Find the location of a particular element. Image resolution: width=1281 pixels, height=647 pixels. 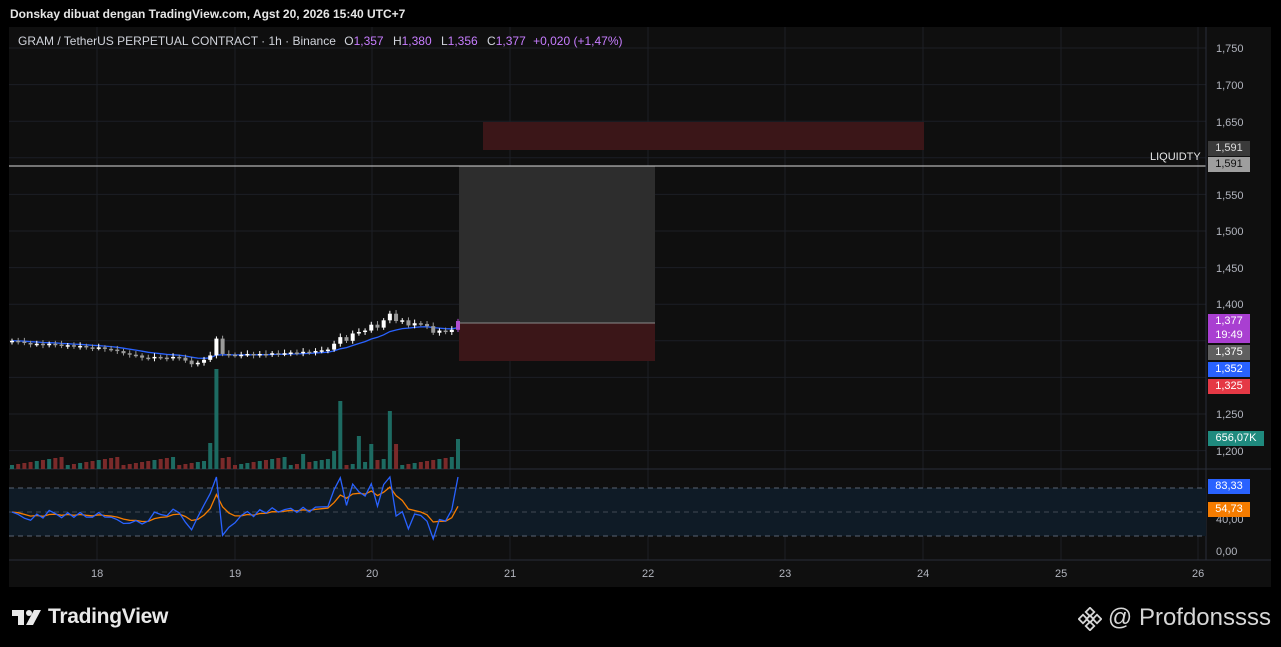

tradingview-logo-icon is located at coordinates (27, 617).